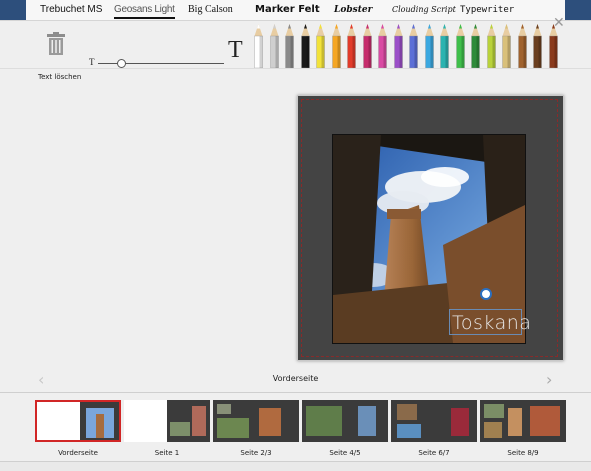 The width and height of the screenshot is (591, 471). What do you see at coordinates (353, 10) in the screenshot?
I see `font-option-lobster: Lobster` at bounding box center [353, 10].